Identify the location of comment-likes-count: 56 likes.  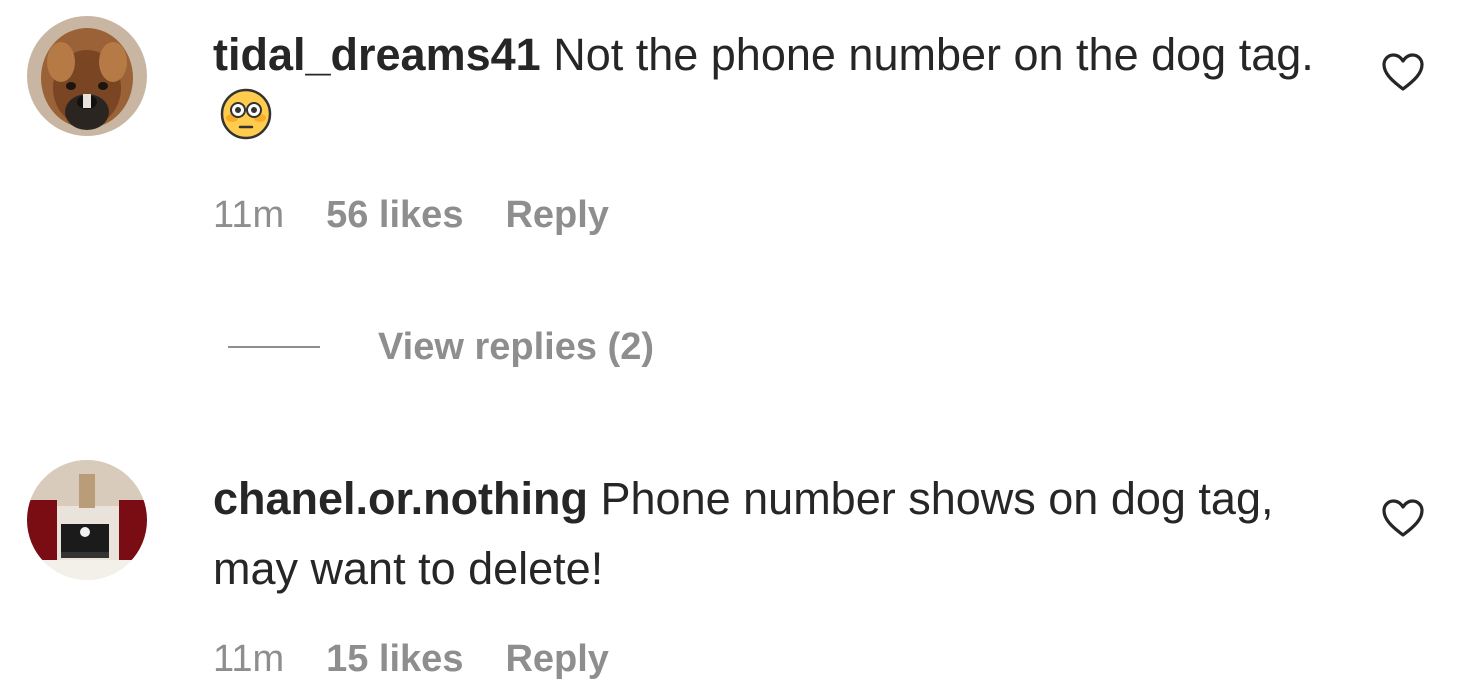
(394, 215).